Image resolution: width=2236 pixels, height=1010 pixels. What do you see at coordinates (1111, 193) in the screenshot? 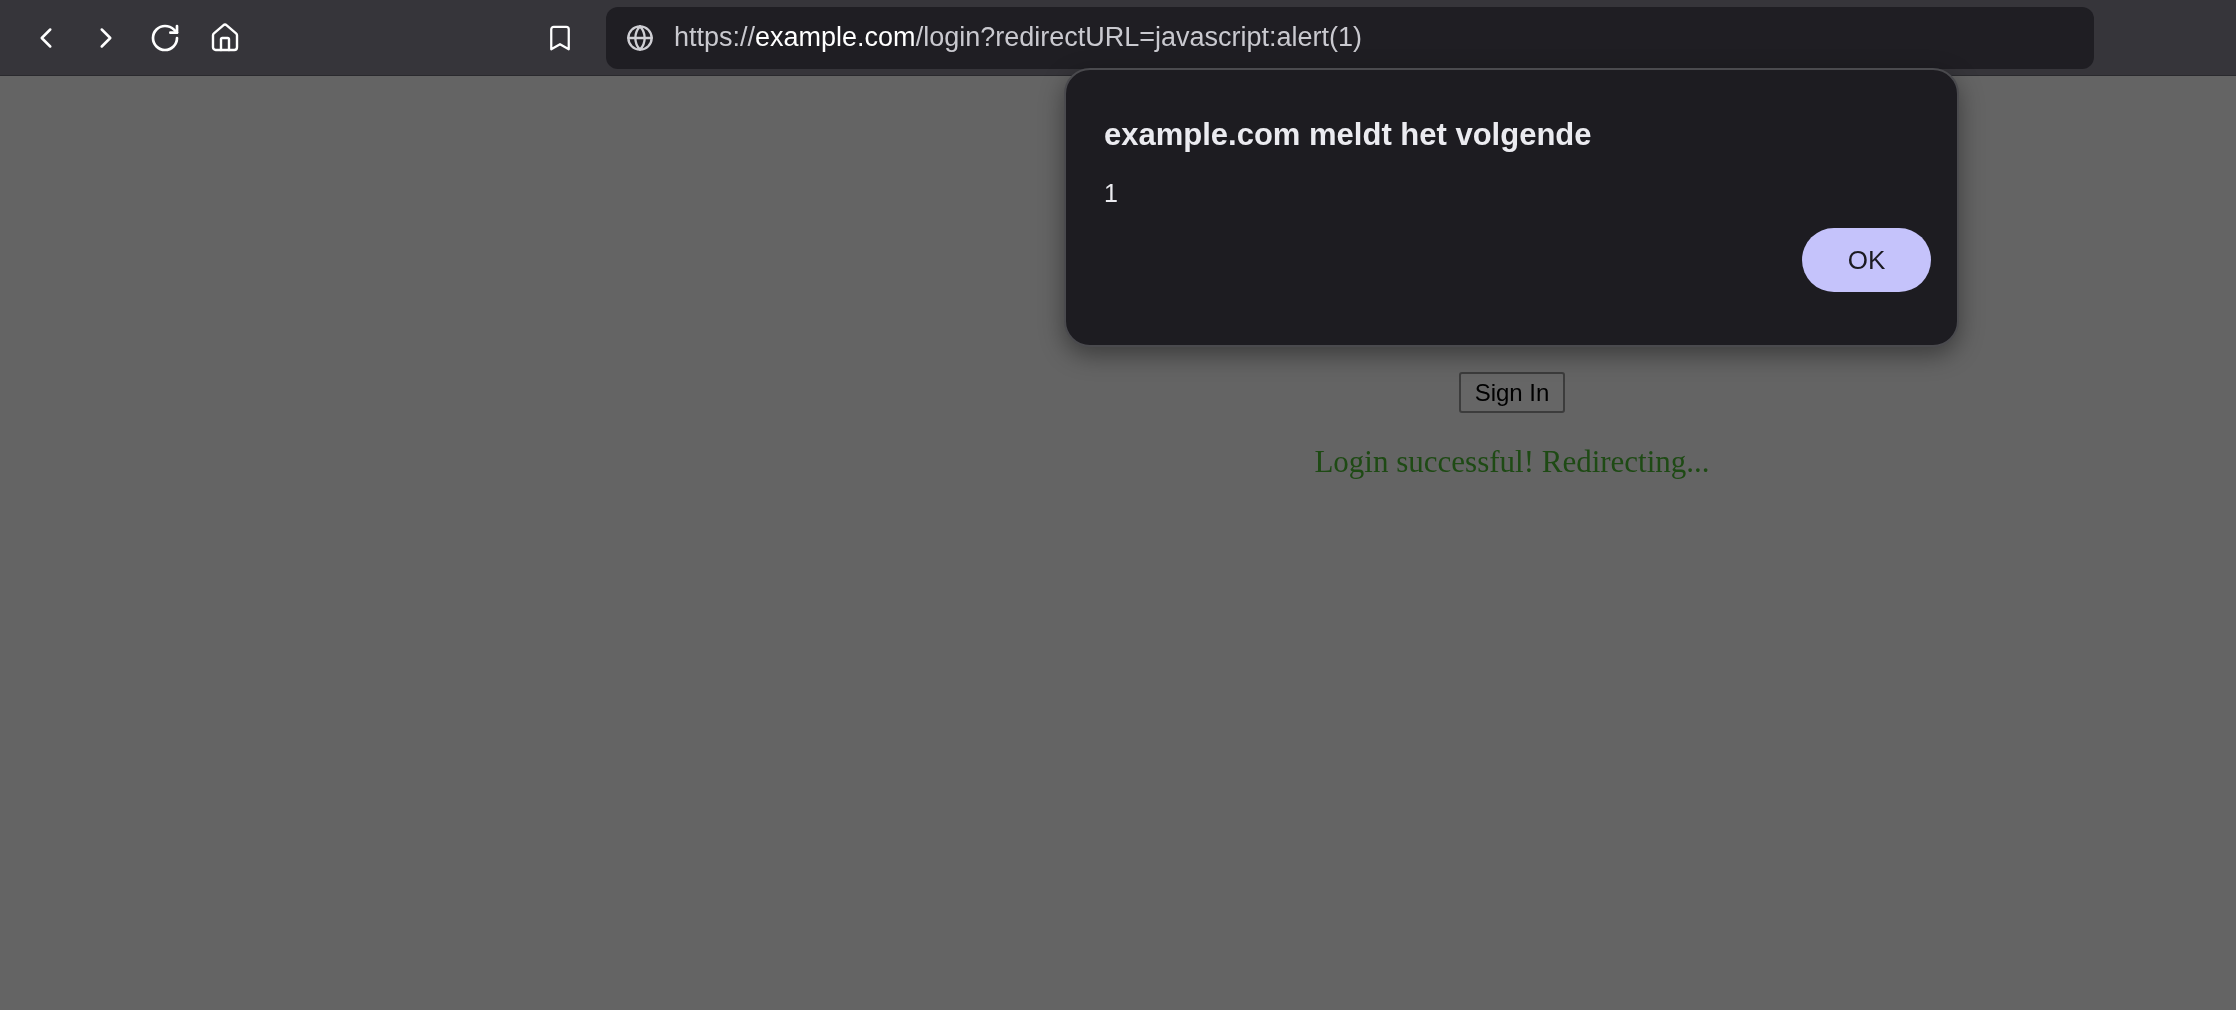
I see `dialog-message: 1` at bounding box center [1111, 193].